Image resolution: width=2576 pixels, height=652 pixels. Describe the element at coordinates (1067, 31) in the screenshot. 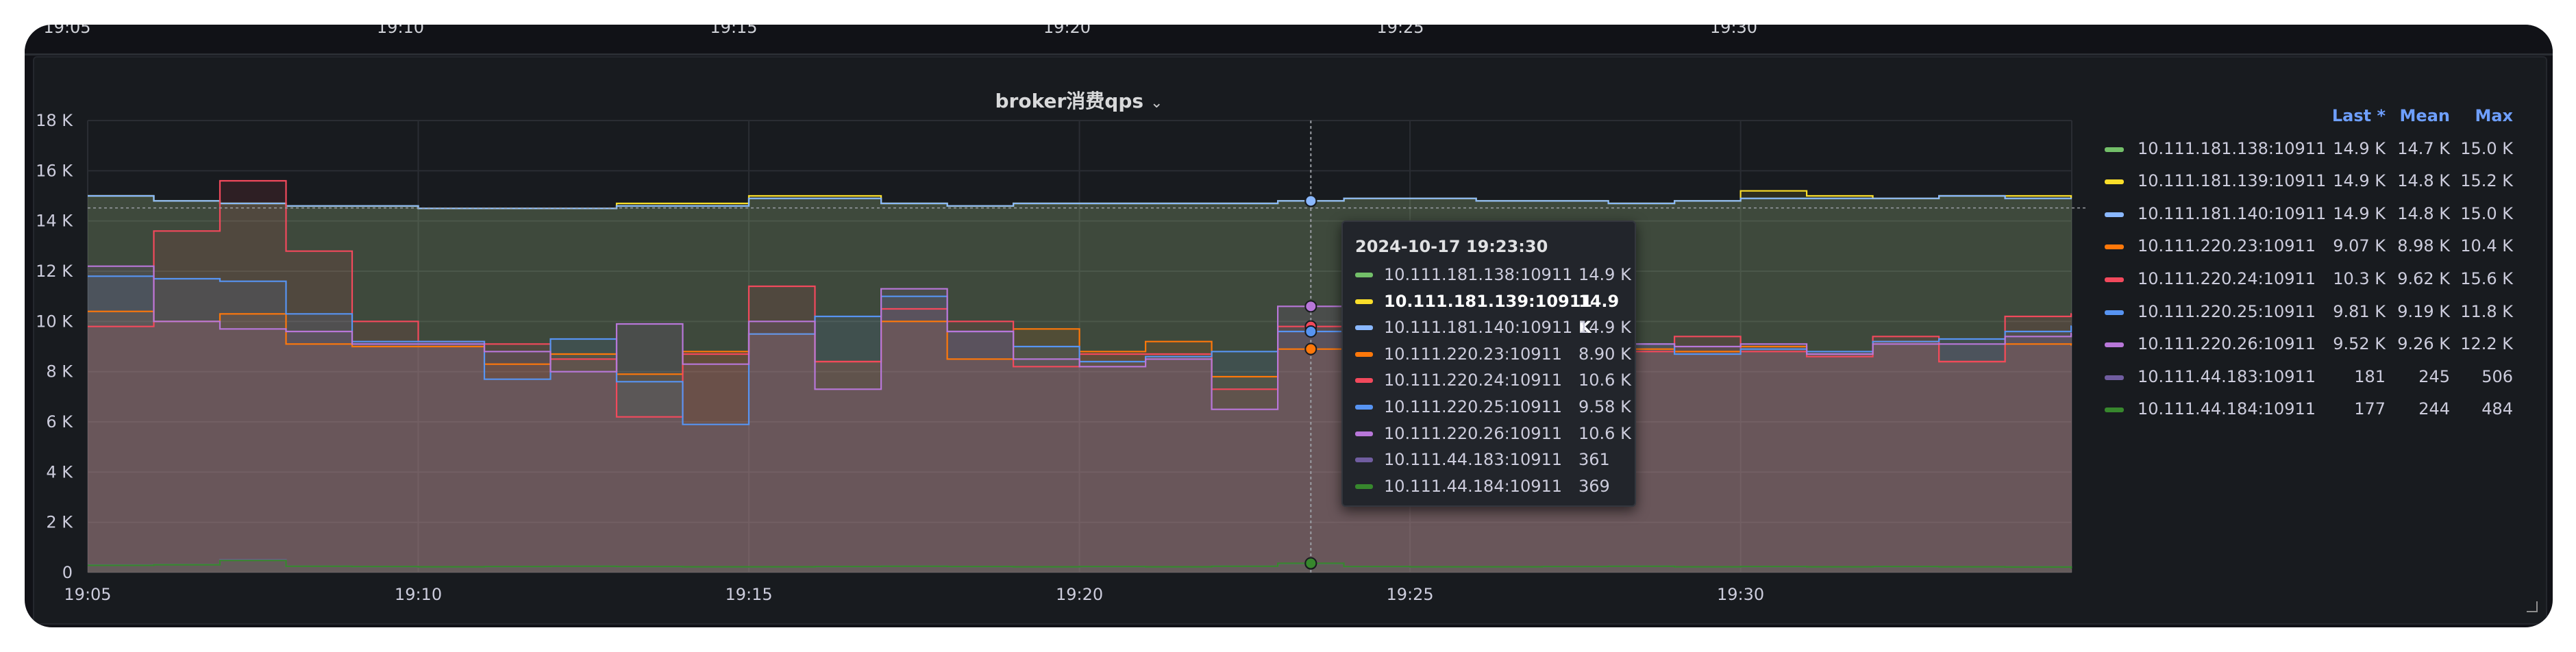

I see `top-axis-tick-label: 19:20` at that location.